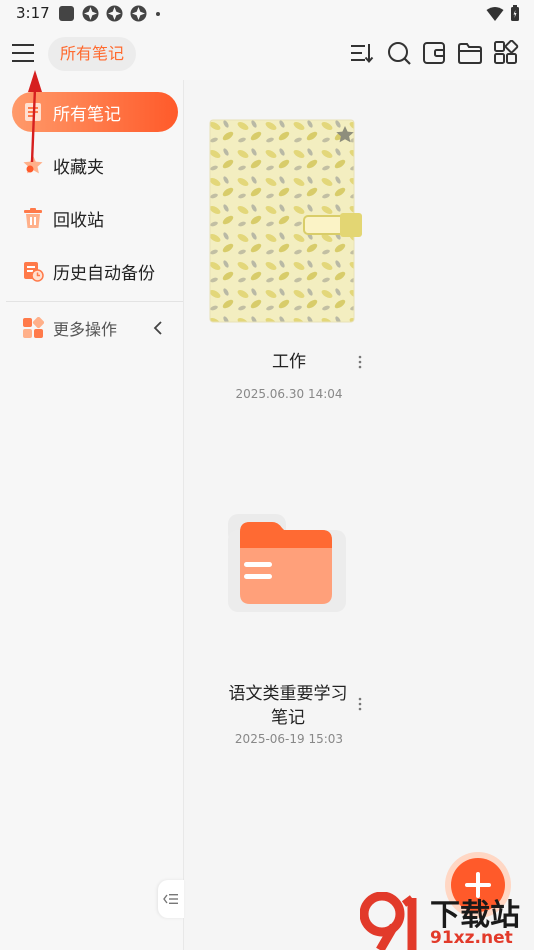  I want to click on folder-card-chinese-notes, so click(287, 563).